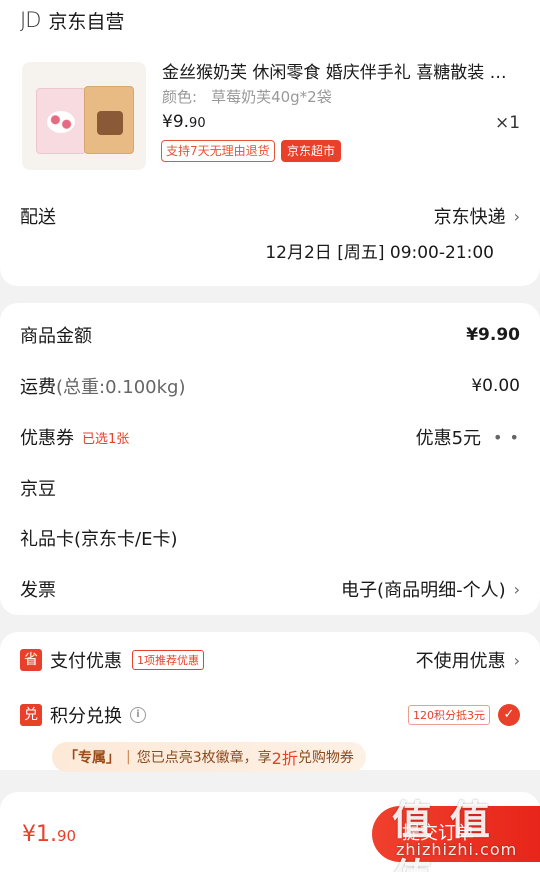 Image resolution: width=540 pixels, height=872 pixels. What do you see at coordinates (270, 538) in the screenshot?
I see `giftcard-row: 礼品卡(京东卡/E卡)` at bounding box center [270, 538].